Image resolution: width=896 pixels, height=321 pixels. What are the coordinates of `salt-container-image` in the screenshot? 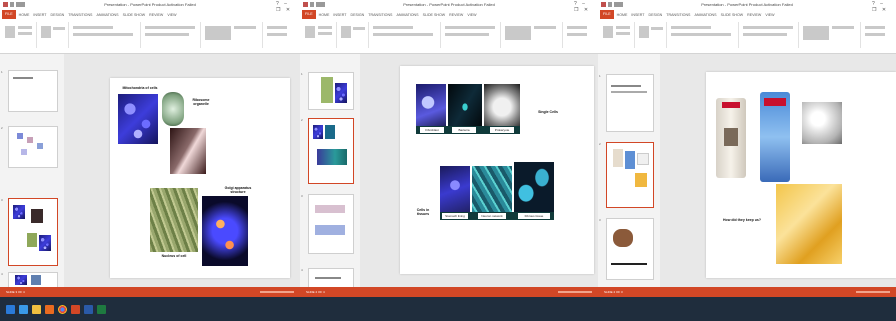 It's located at (731, 138).